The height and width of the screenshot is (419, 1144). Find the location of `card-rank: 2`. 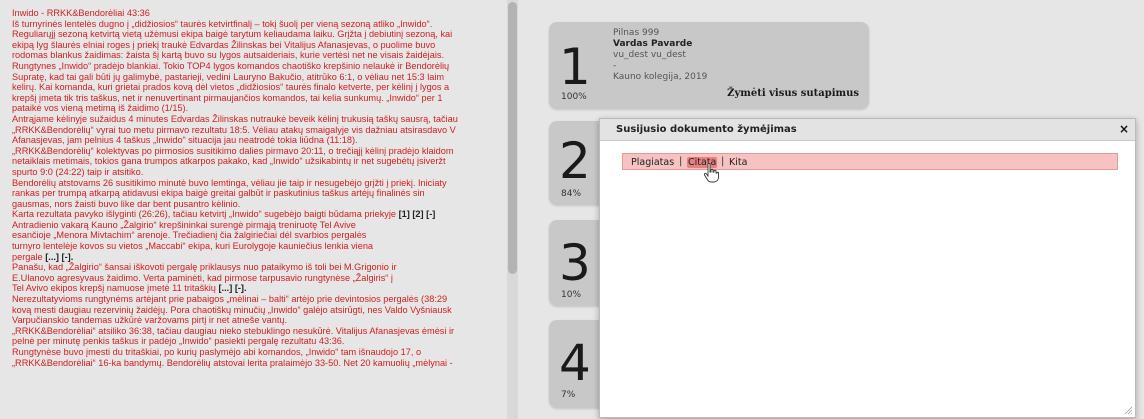

card-rank: 2 is located at coordinates (575, 161).